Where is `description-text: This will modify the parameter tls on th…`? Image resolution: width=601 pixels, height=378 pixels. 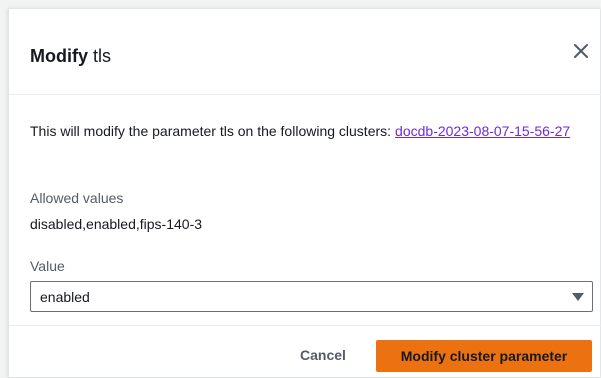
description-text: This will modify the parameter tls on th… is located at coordinates (211, 131).